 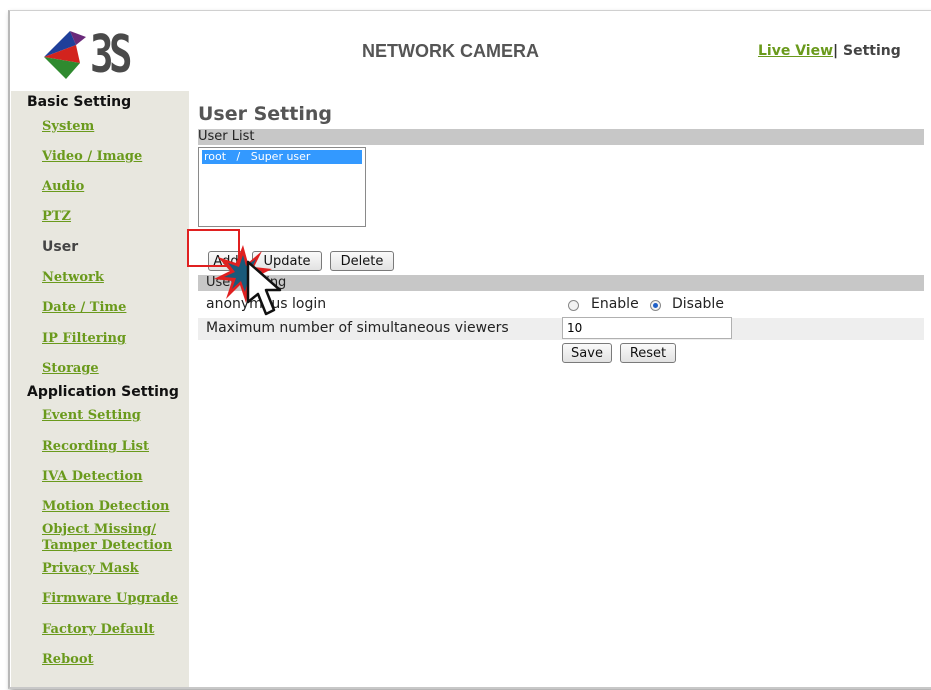 I want to click on sidebar-item-network: Network, so click(x=73, y=278).